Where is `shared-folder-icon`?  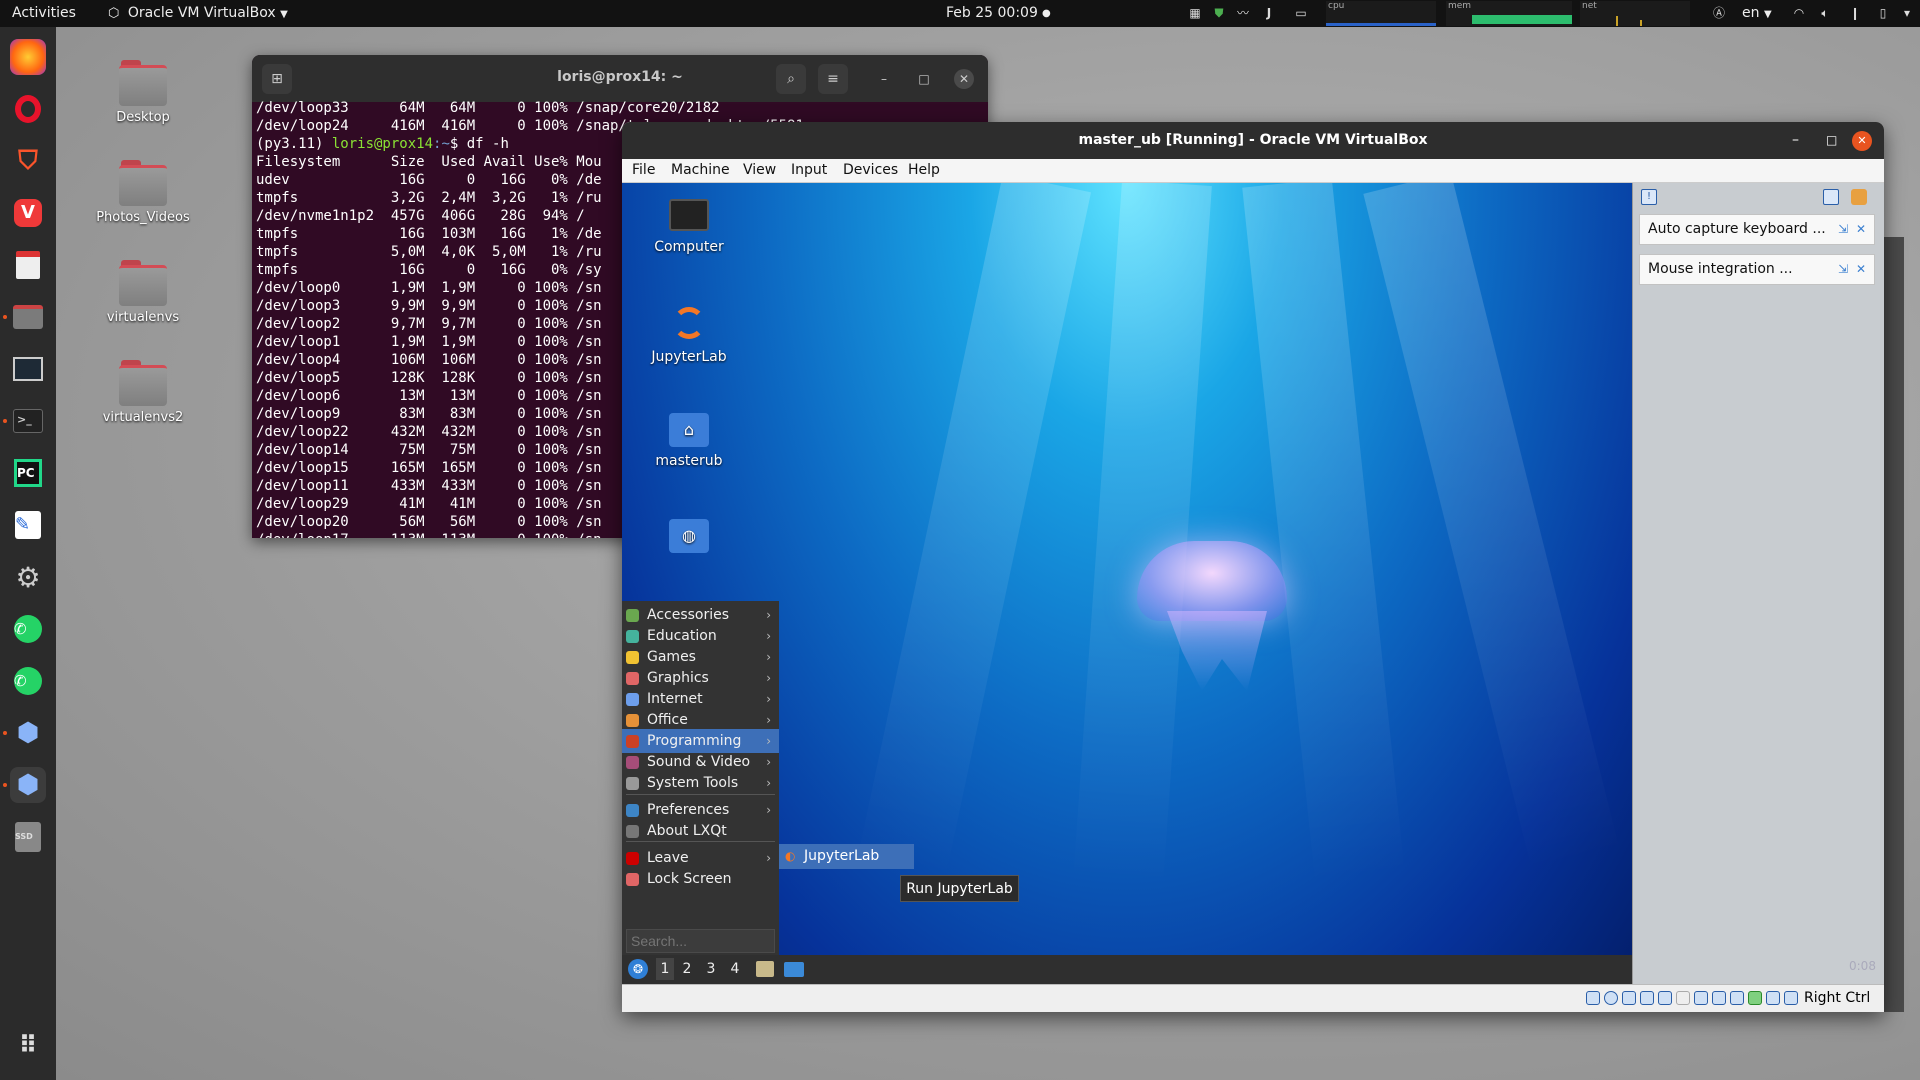 shared-folder-icon is located at coordinates (1683, 998).